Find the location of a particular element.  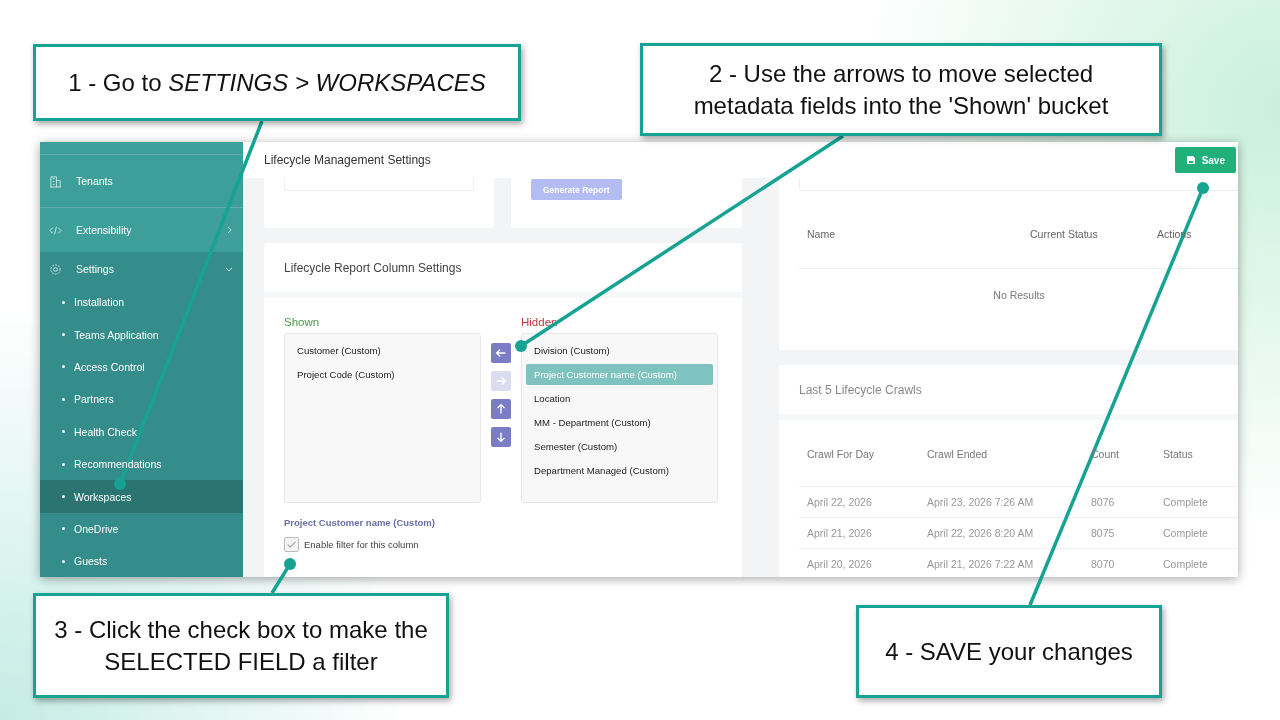

sidebar-item: Teams Application is located at coordinates (141, 334).